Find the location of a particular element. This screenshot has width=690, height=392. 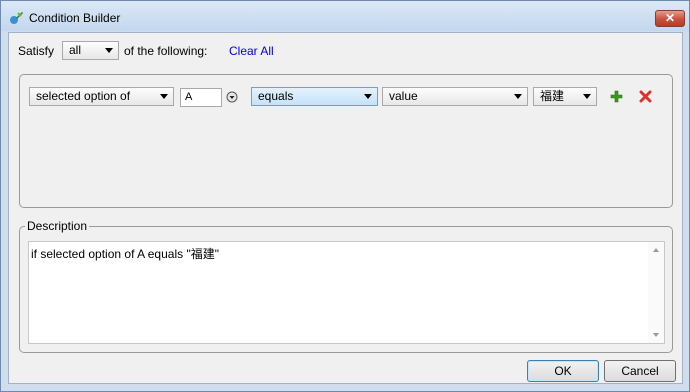

compare-value: 福建 is located at coordinates (552, 96).